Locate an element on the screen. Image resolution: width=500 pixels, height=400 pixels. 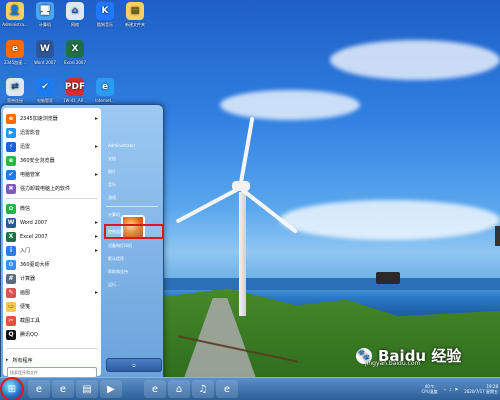
start-item-xunlei: ⚡ 迅雷 ▸ is located at coordinates (52, 146).